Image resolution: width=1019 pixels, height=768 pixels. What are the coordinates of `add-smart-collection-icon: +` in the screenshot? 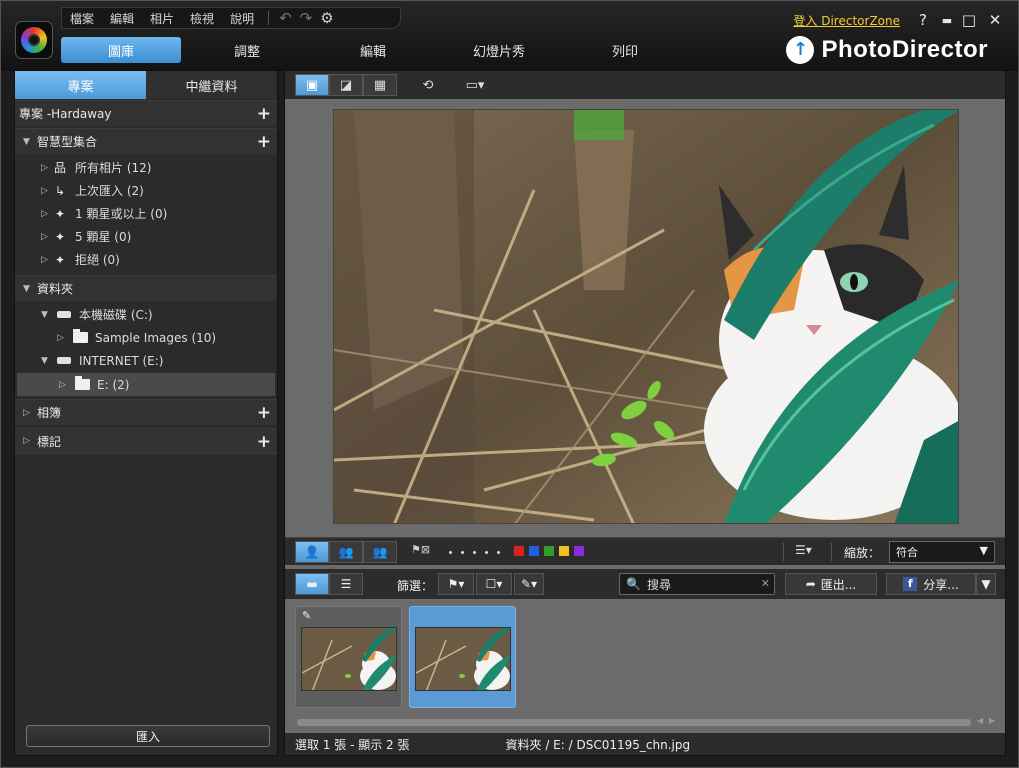 It's located at (264, 142).